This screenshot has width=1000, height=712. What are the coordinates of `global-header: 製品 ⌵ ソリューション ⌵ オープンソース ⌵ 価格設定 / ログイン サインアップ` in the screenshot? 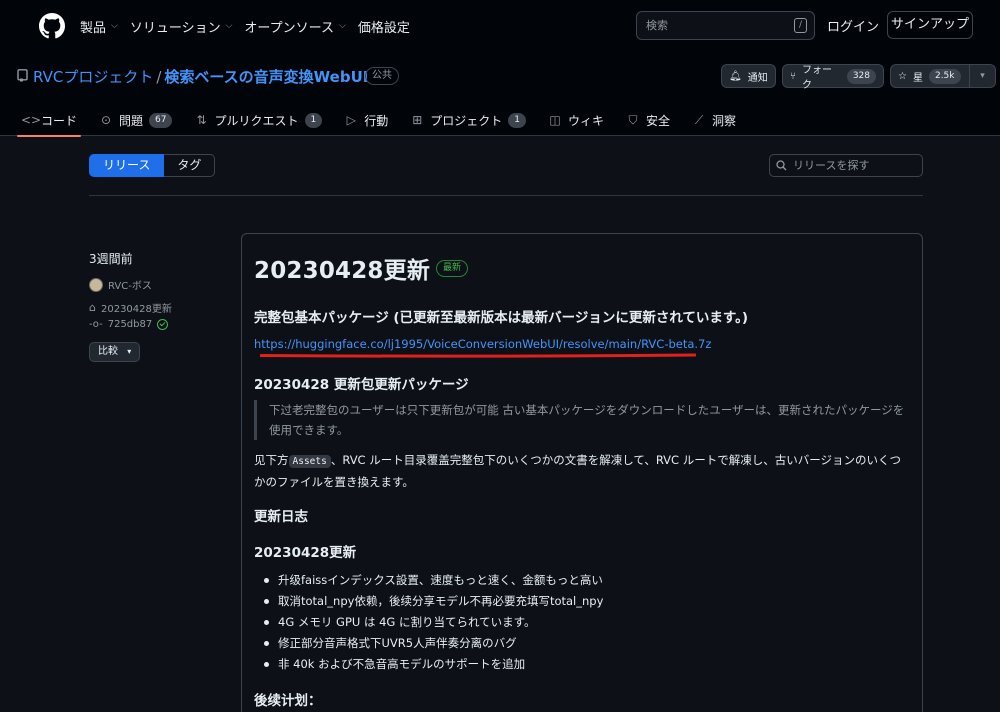 It's located at (500, 26).